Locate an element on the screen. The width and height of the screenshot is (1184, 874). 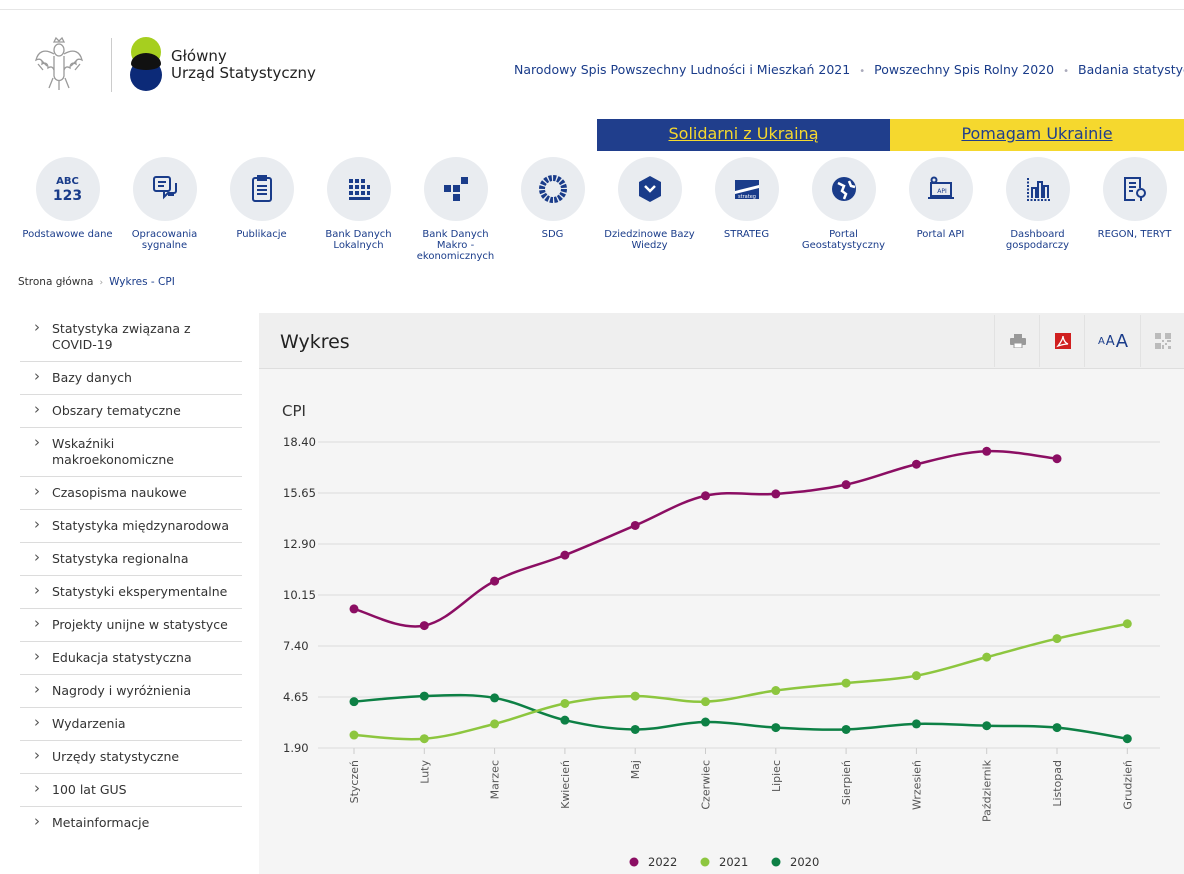
chevron-right-icon: › is located at coordinates (101, 283).